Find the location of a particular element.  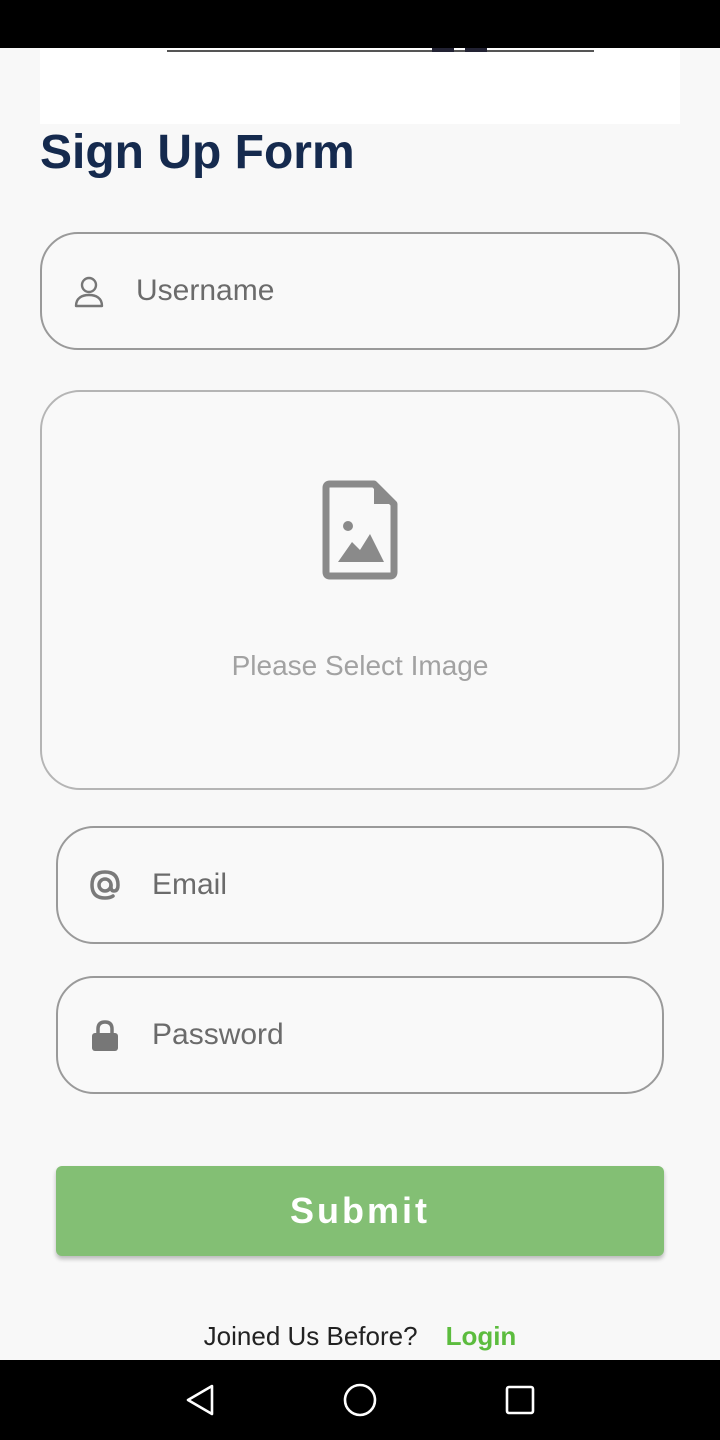

login-prompt: Joined Us Before? Login is located at coordinates (360, 1336).